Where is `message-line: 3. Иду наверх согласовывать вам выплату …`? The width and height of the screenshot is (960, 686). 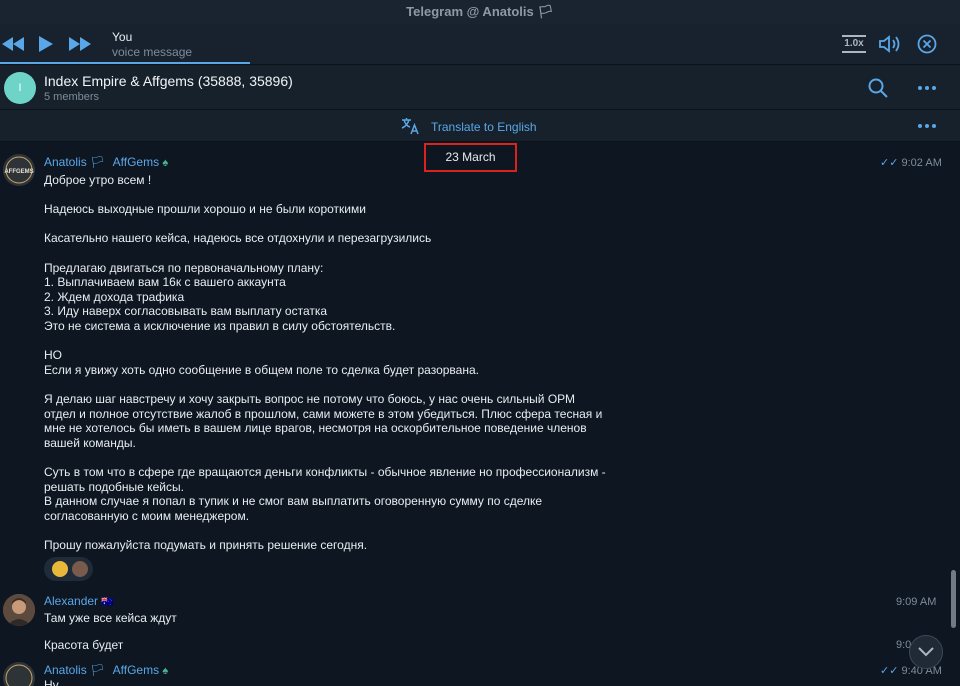
message-line: 3. Иду наверх согласовывать вам выплату … is located at coordinates (185, 311).